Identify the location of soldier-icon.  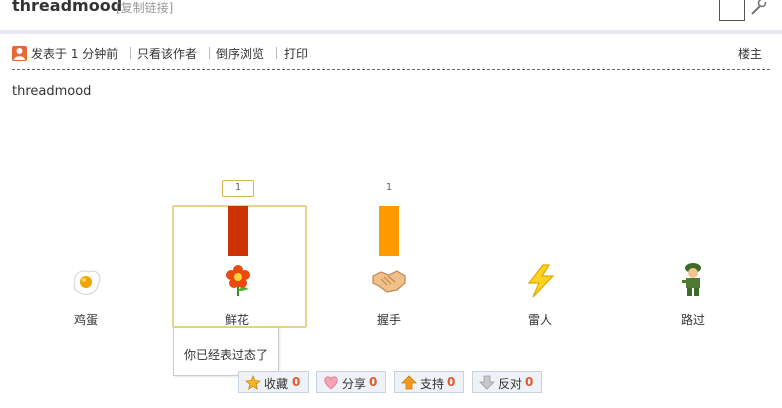
(693, 280).